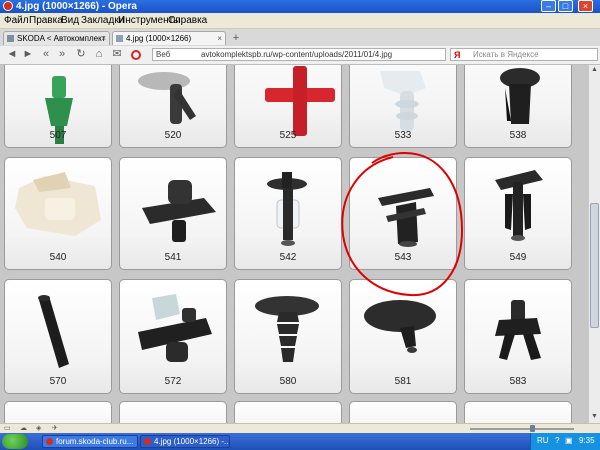  What do you see at coordinates (62, 54) in the screenshot?
I see `fast-forward-icon: »` at bounding box center [62, 54].